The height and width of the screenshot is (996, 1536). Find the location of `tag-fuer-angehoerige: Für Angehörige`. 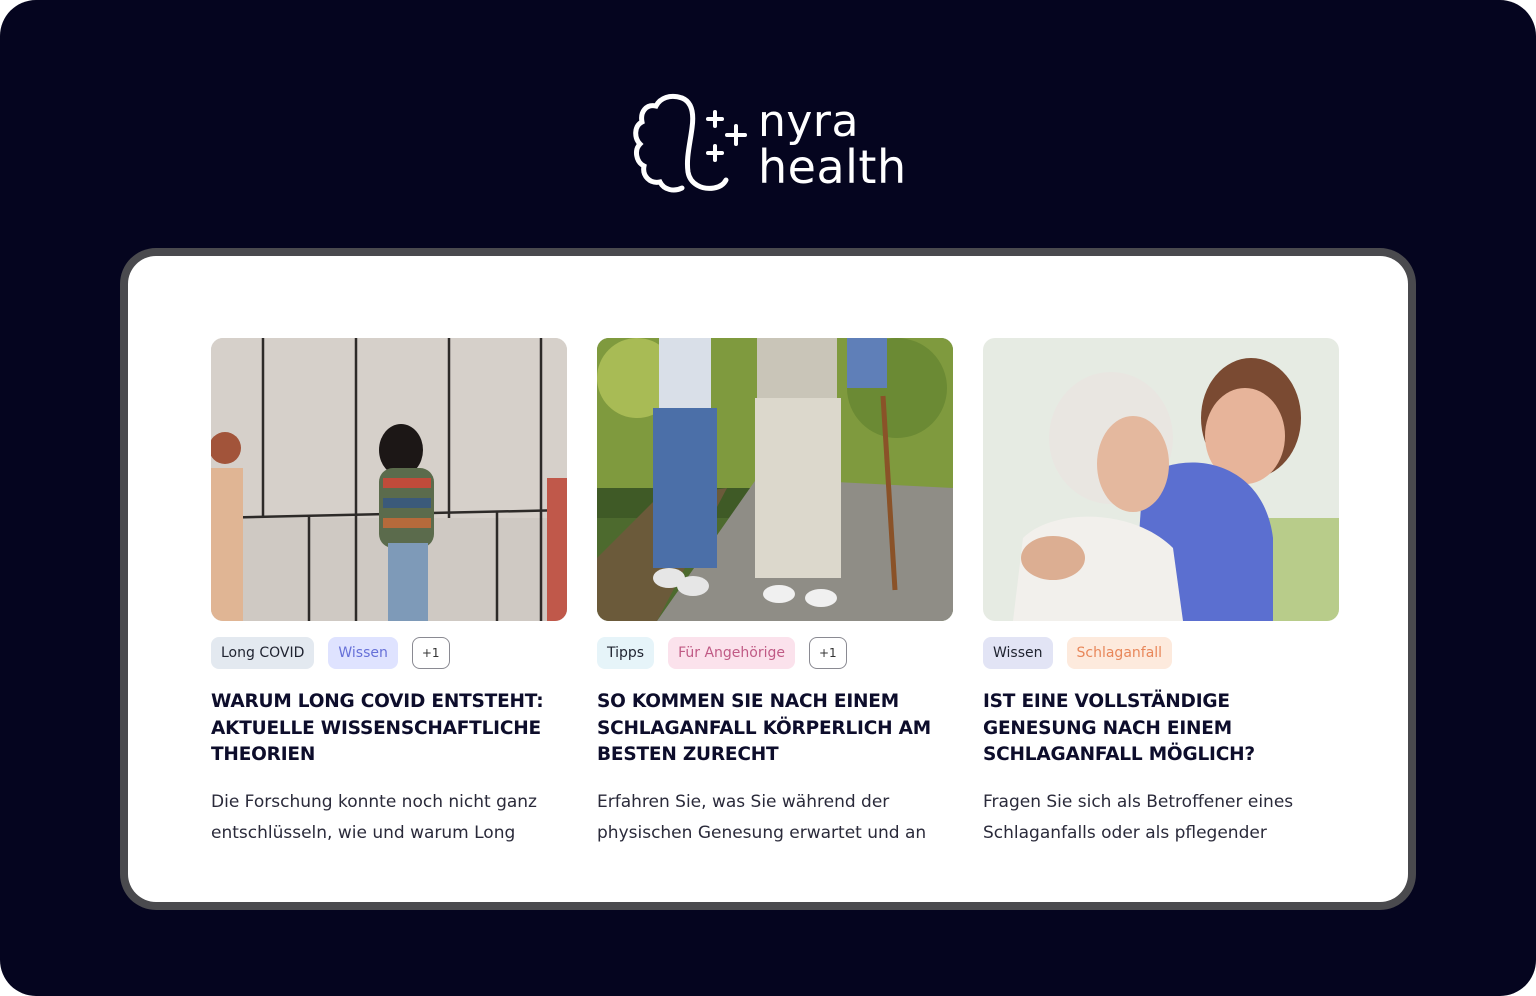

tag-fuer-angehoerige: Für Angehörige is located at coordinates (731, 653).